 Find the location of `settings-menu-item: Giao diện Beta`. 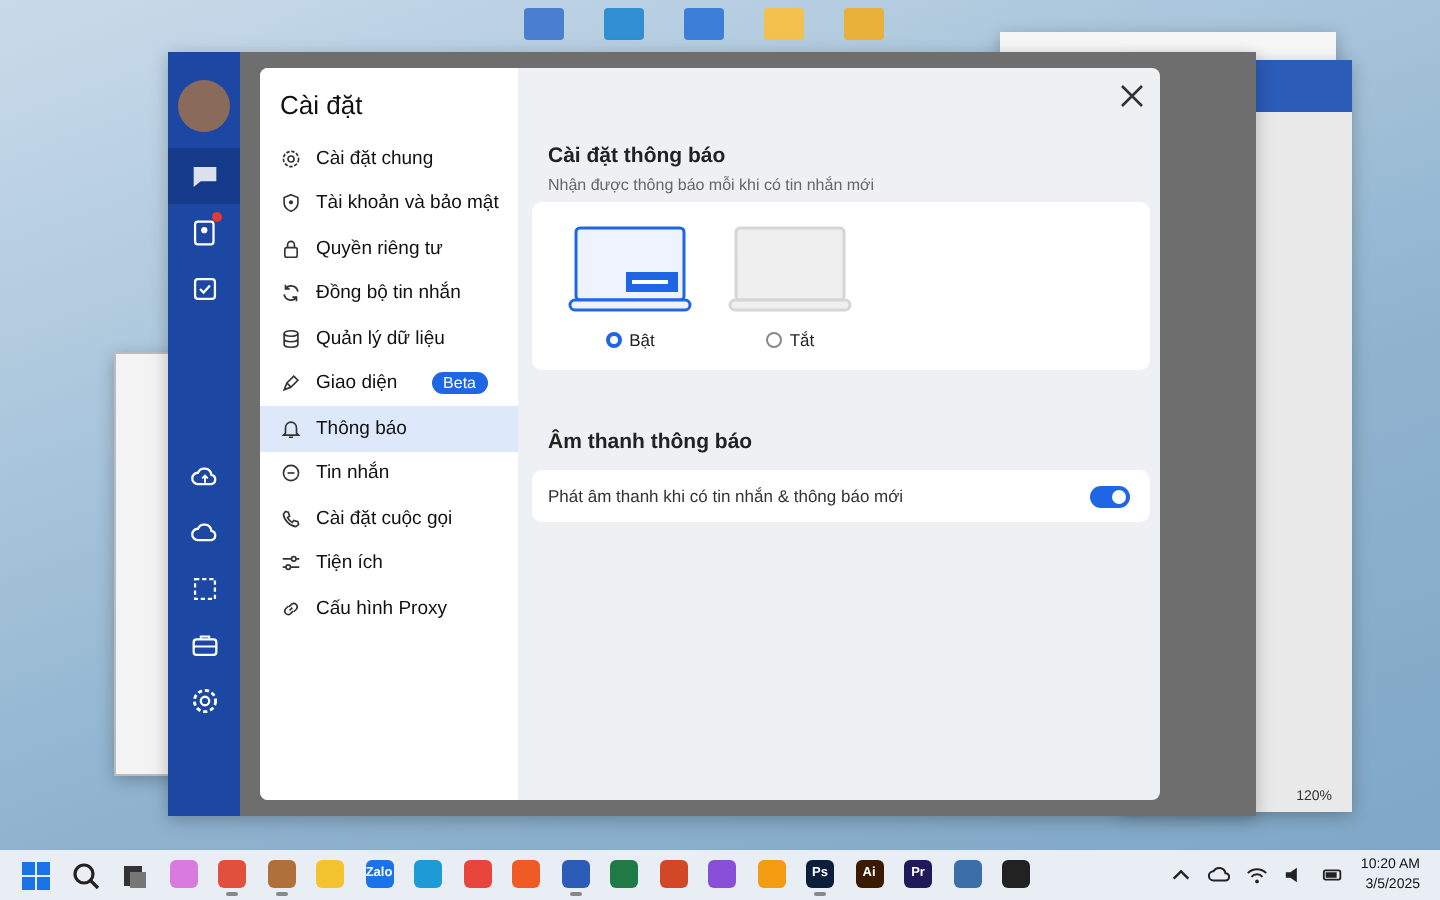

settings-menu-item: Giao diện Beta is located at coordinates (389, 383).